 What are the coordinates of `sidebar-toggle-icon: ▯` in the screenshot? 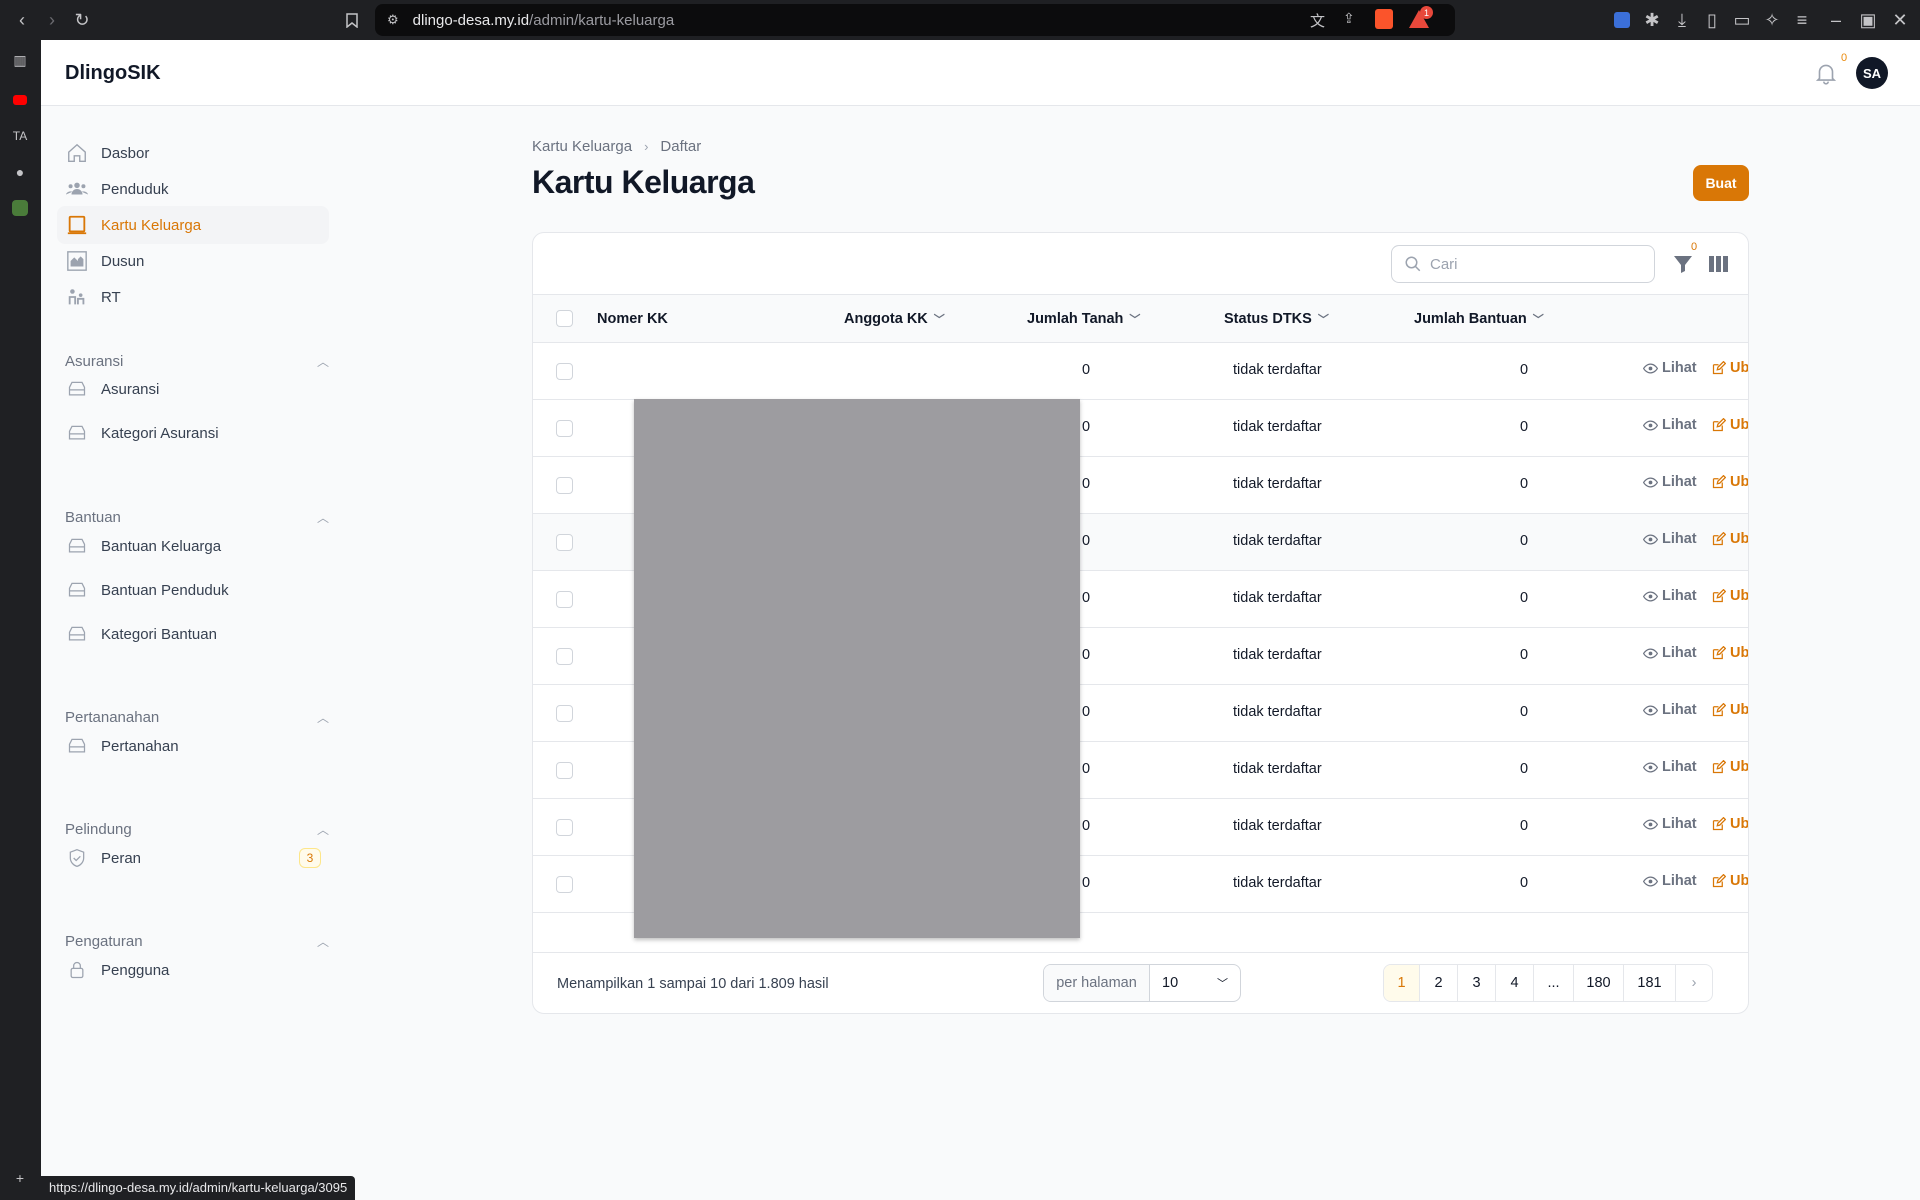 It's located at (1712, 20).